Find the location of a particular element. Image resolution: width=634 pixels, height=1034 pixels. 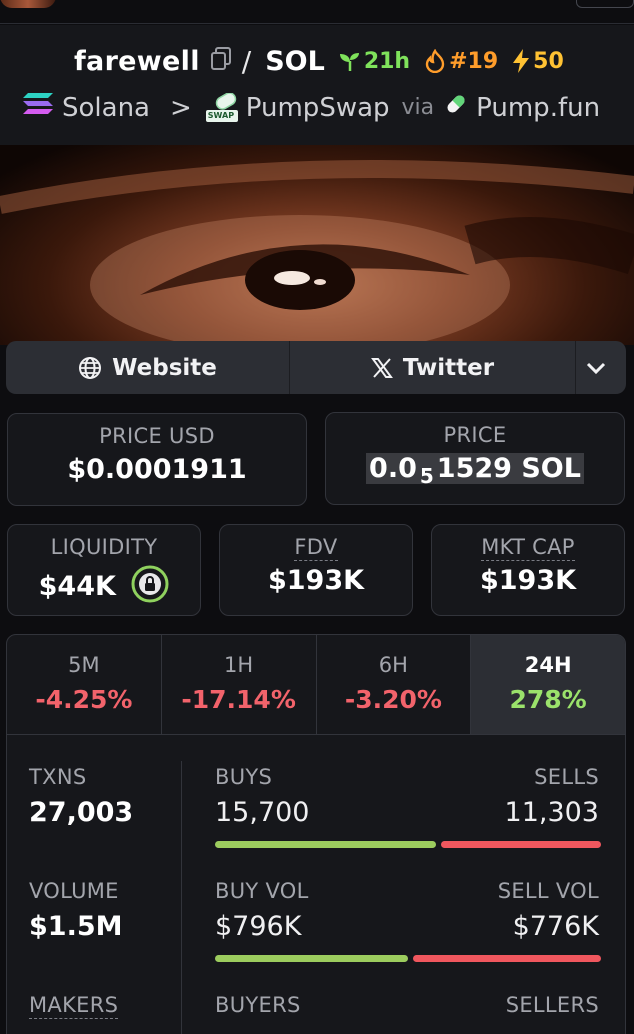

tab-change: 278% is located at coordinates (548, 699).